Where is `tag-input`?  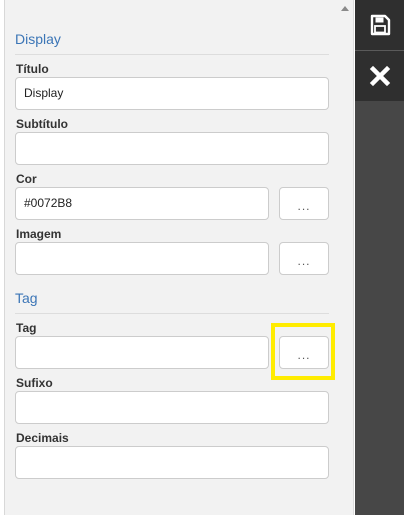
tag-input is located at coordinates (142, 352).